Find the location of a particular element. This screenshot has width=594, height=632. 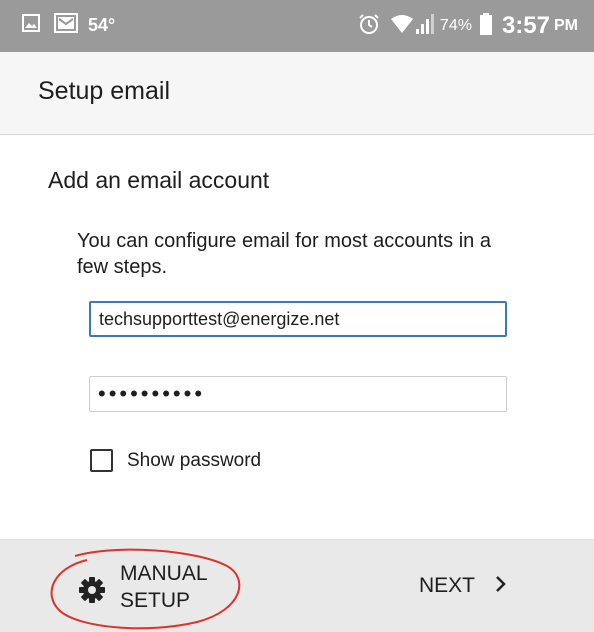

next-button: NEXT is located at coordinates (463, 586).